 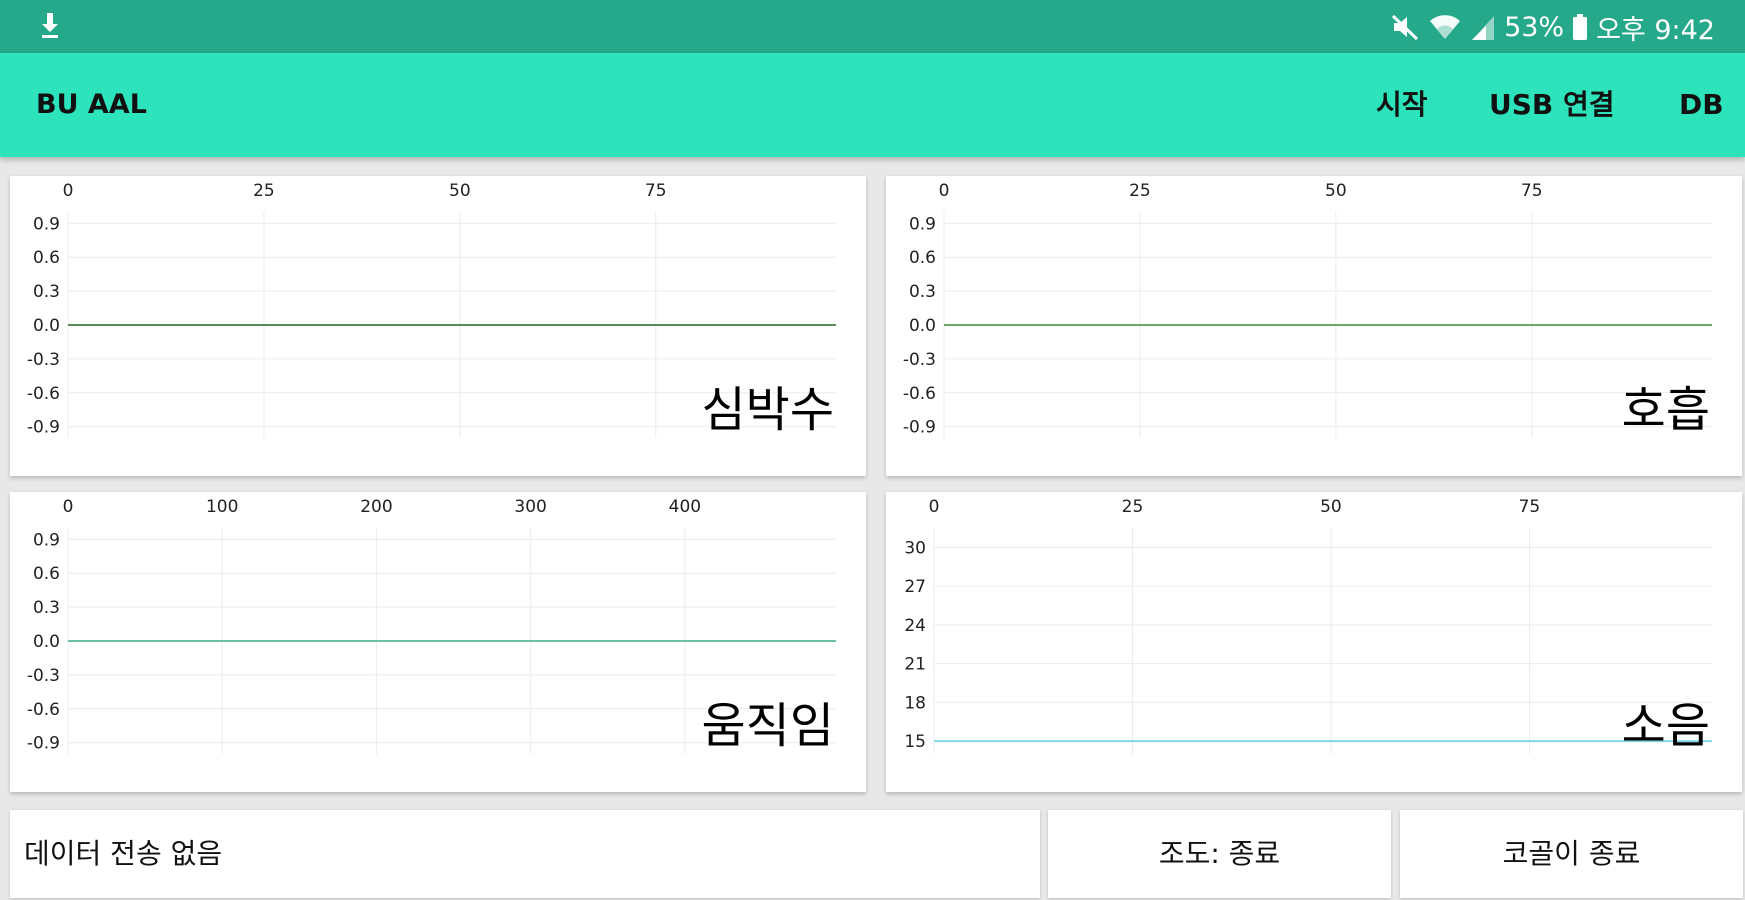 I want to click on respiration-chart-svg: 0 25 50 75 0.9 0.6 0.3 0.0 -0.3 -0.6 -0.9 호흡, so click(x=1307, y=309).